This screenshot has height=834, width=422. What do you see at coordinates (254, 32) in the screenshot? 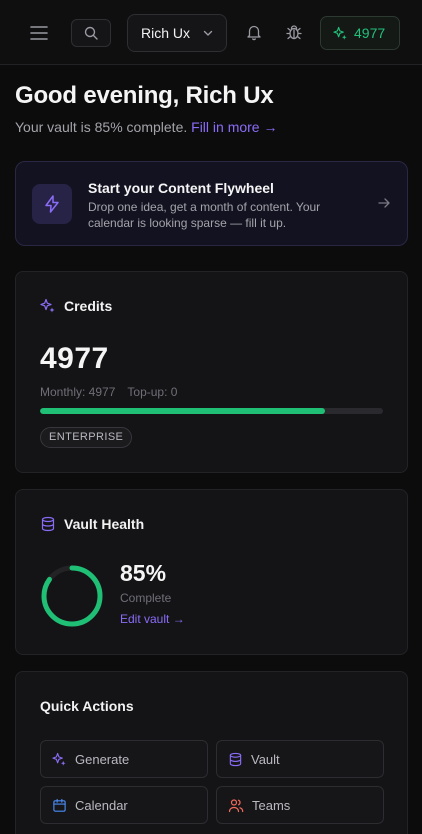
I see `bell-icon` at bounding box center [254, 32].